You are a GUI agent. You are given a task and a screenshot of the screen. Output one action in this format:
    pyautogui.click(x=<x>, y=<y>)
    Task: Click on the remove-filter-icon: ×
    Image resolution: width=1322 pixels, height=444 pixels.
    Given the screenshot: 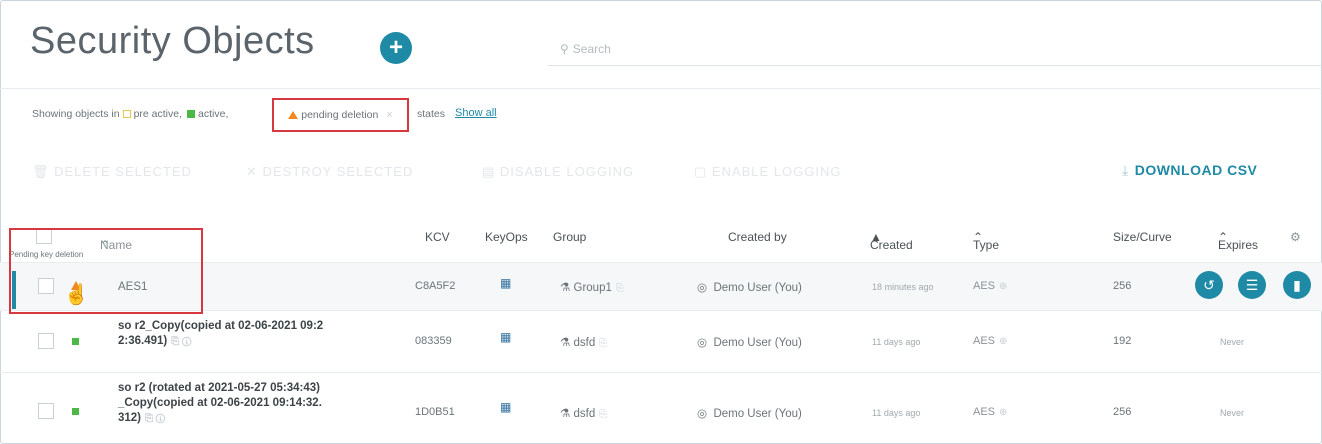 What is the action you would take?
    pyautogui.click(x=389, y=115)
    